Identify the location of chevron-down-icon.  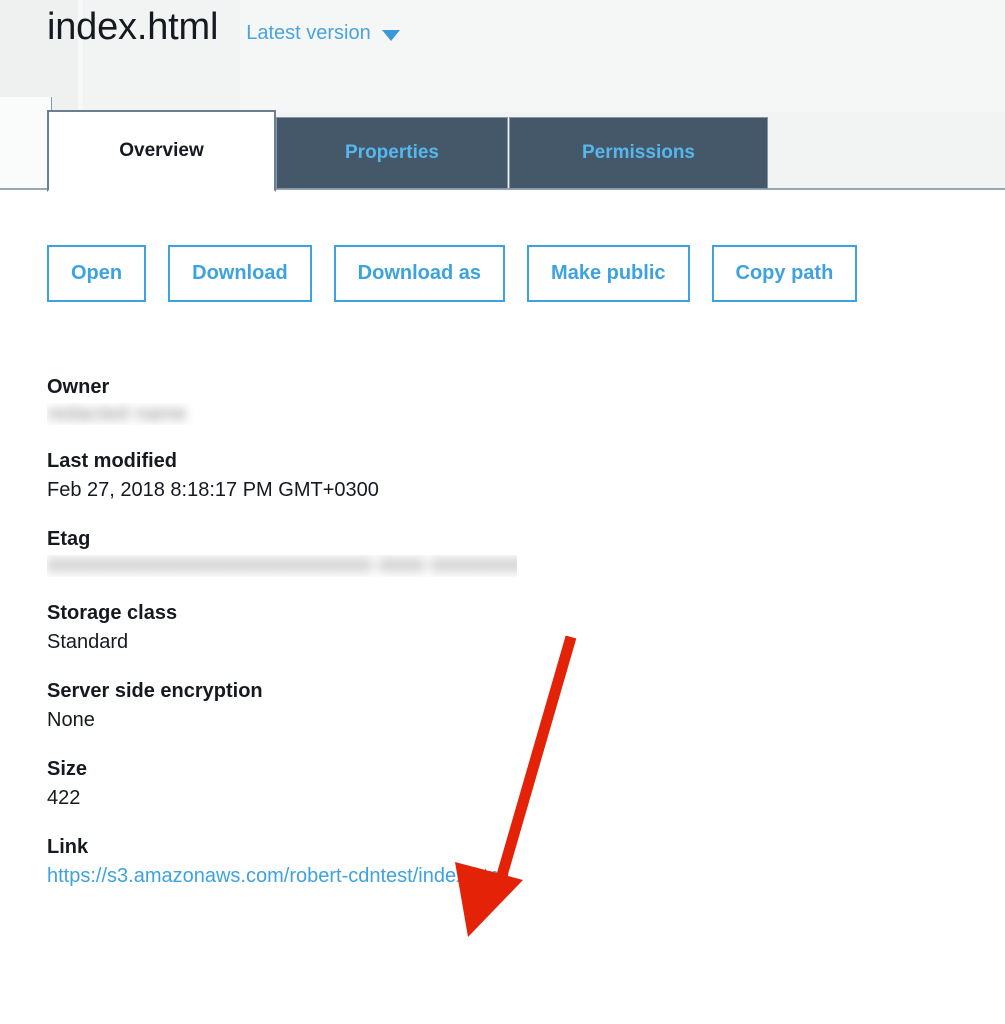
(390, 35).